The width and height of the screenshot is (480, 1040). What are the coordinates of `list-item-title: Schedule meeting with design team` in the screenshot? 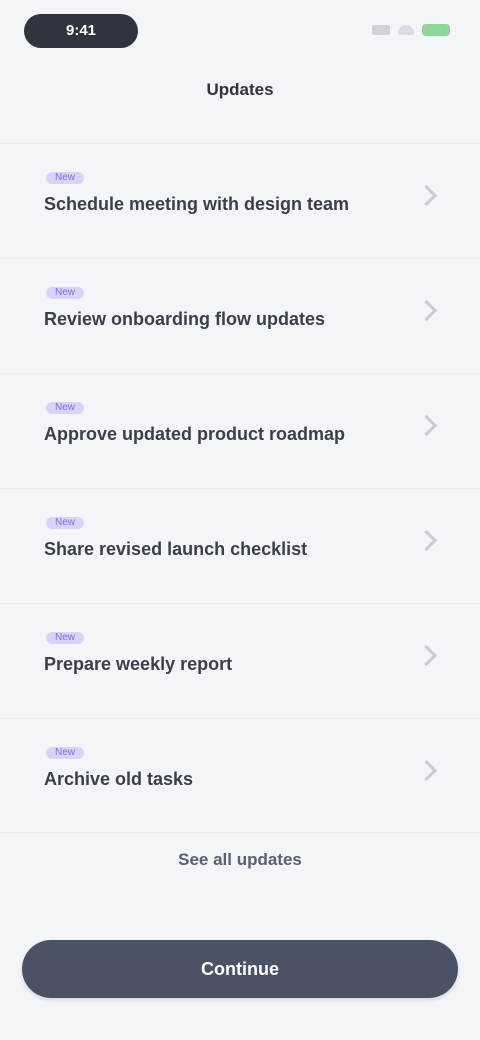 It's located at (197, 204).